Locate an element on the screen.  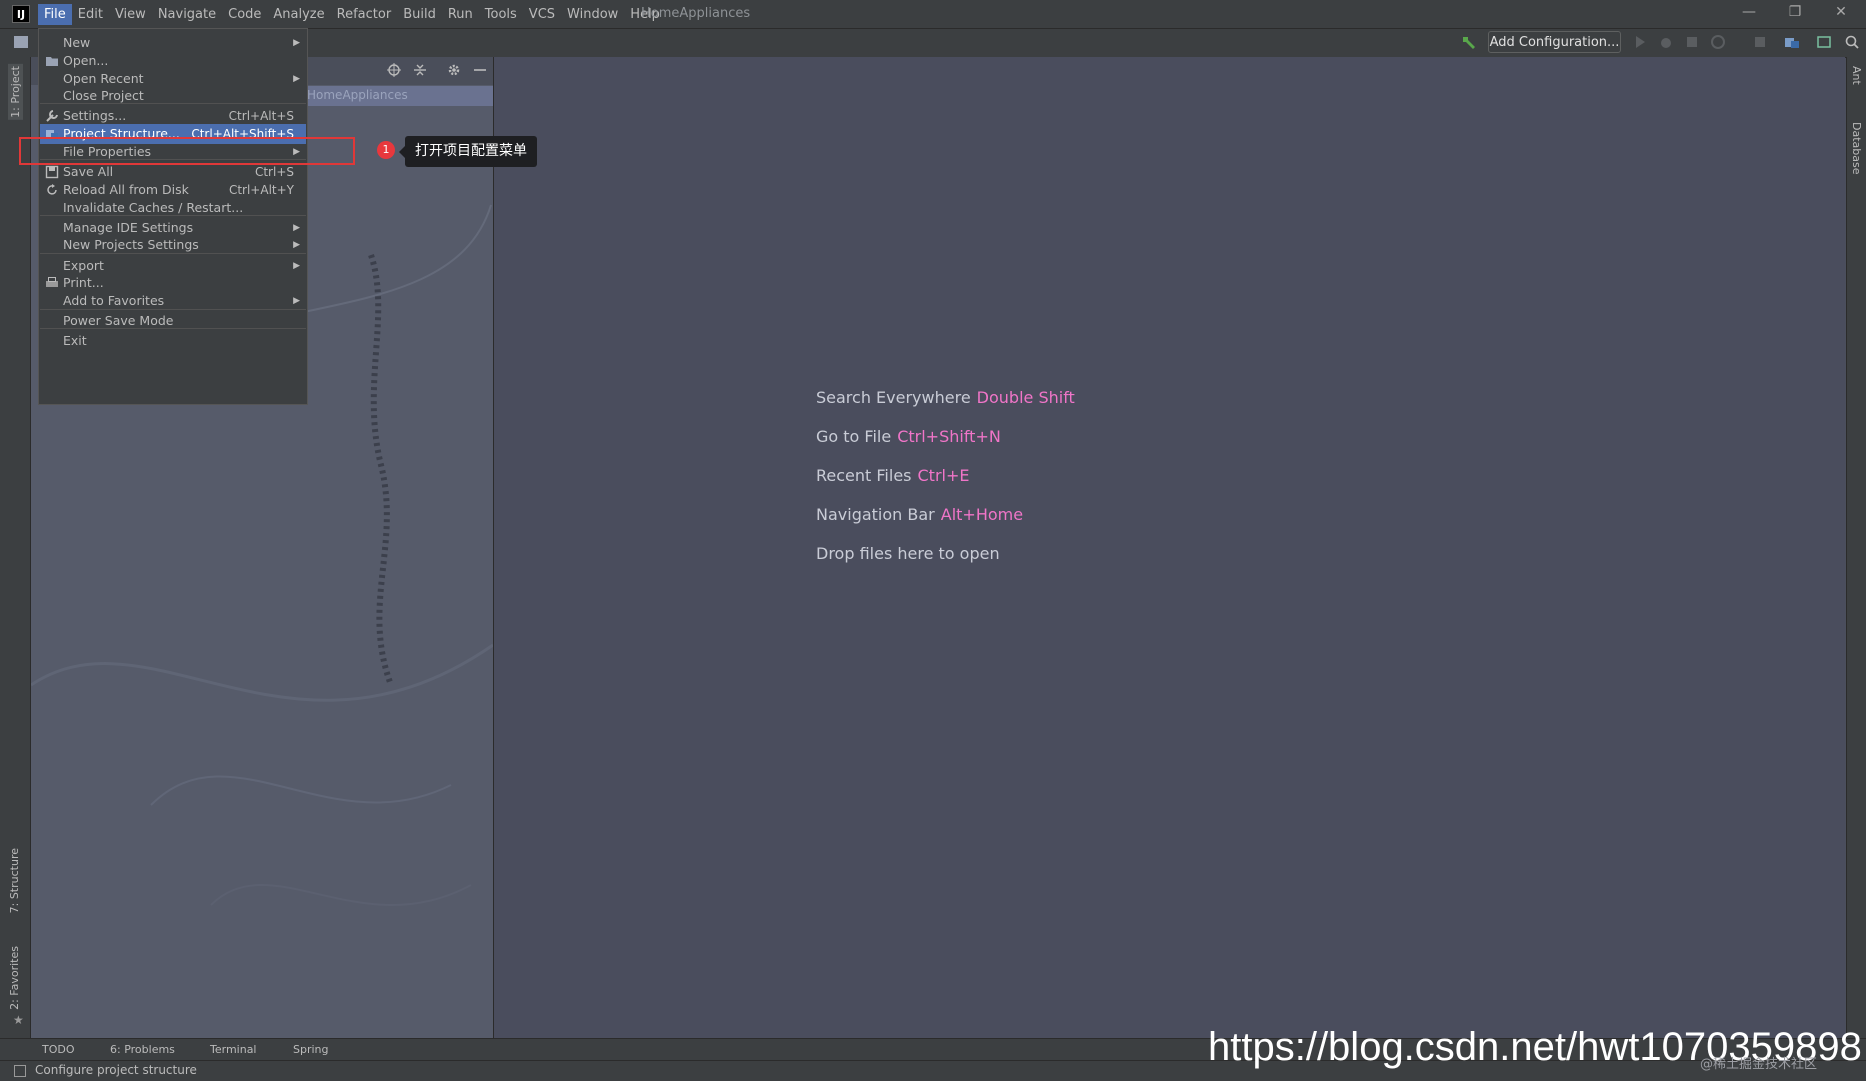
bottom-tab-spring: Spring is located at coordinates (311, 1049).